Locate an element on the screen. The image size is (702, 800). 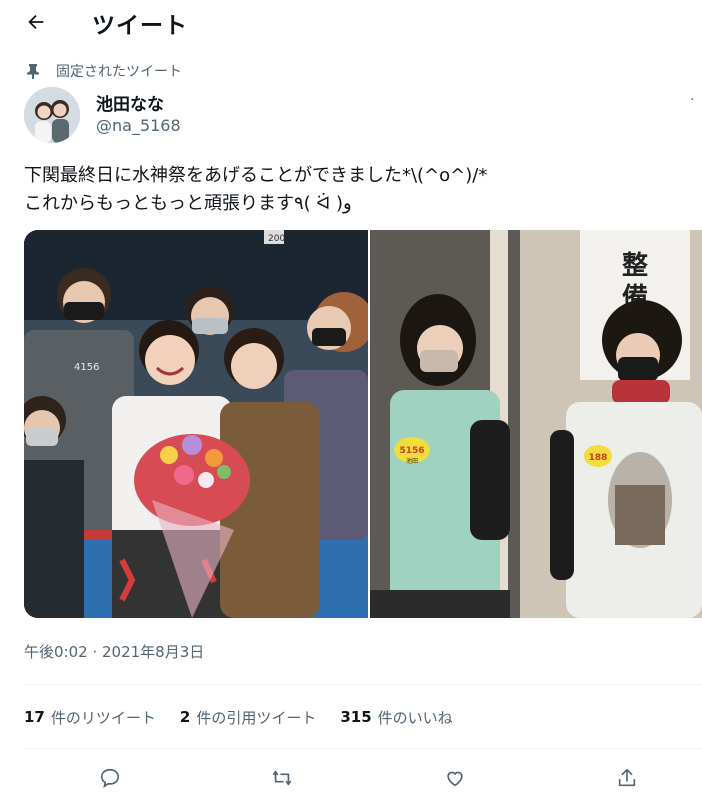
share-button is located at coordinates (627, 778).